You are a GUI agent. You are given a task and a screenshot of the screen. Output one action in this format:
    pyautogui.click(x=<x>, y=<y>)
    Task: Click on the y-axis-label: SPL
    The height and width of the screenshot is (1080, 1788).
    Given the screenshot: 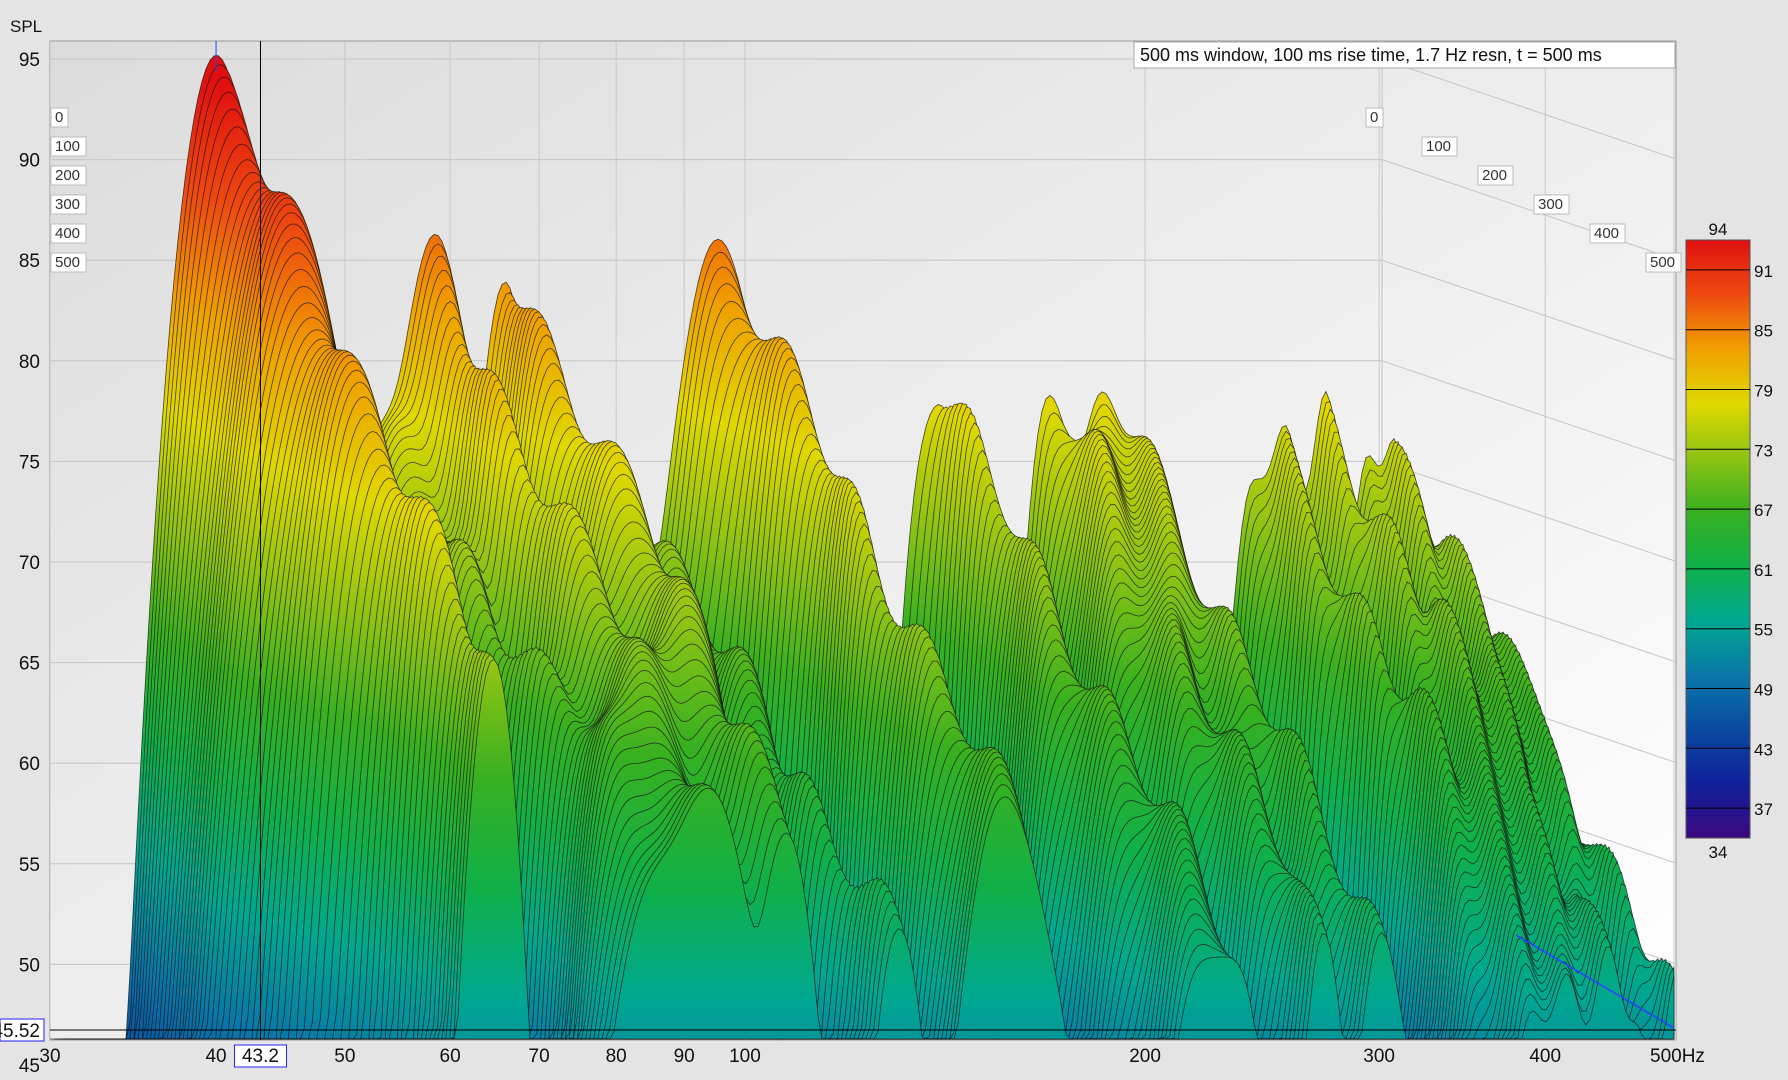 What is the action you would take?
    pyautogui.click(x=26, y=26)
    